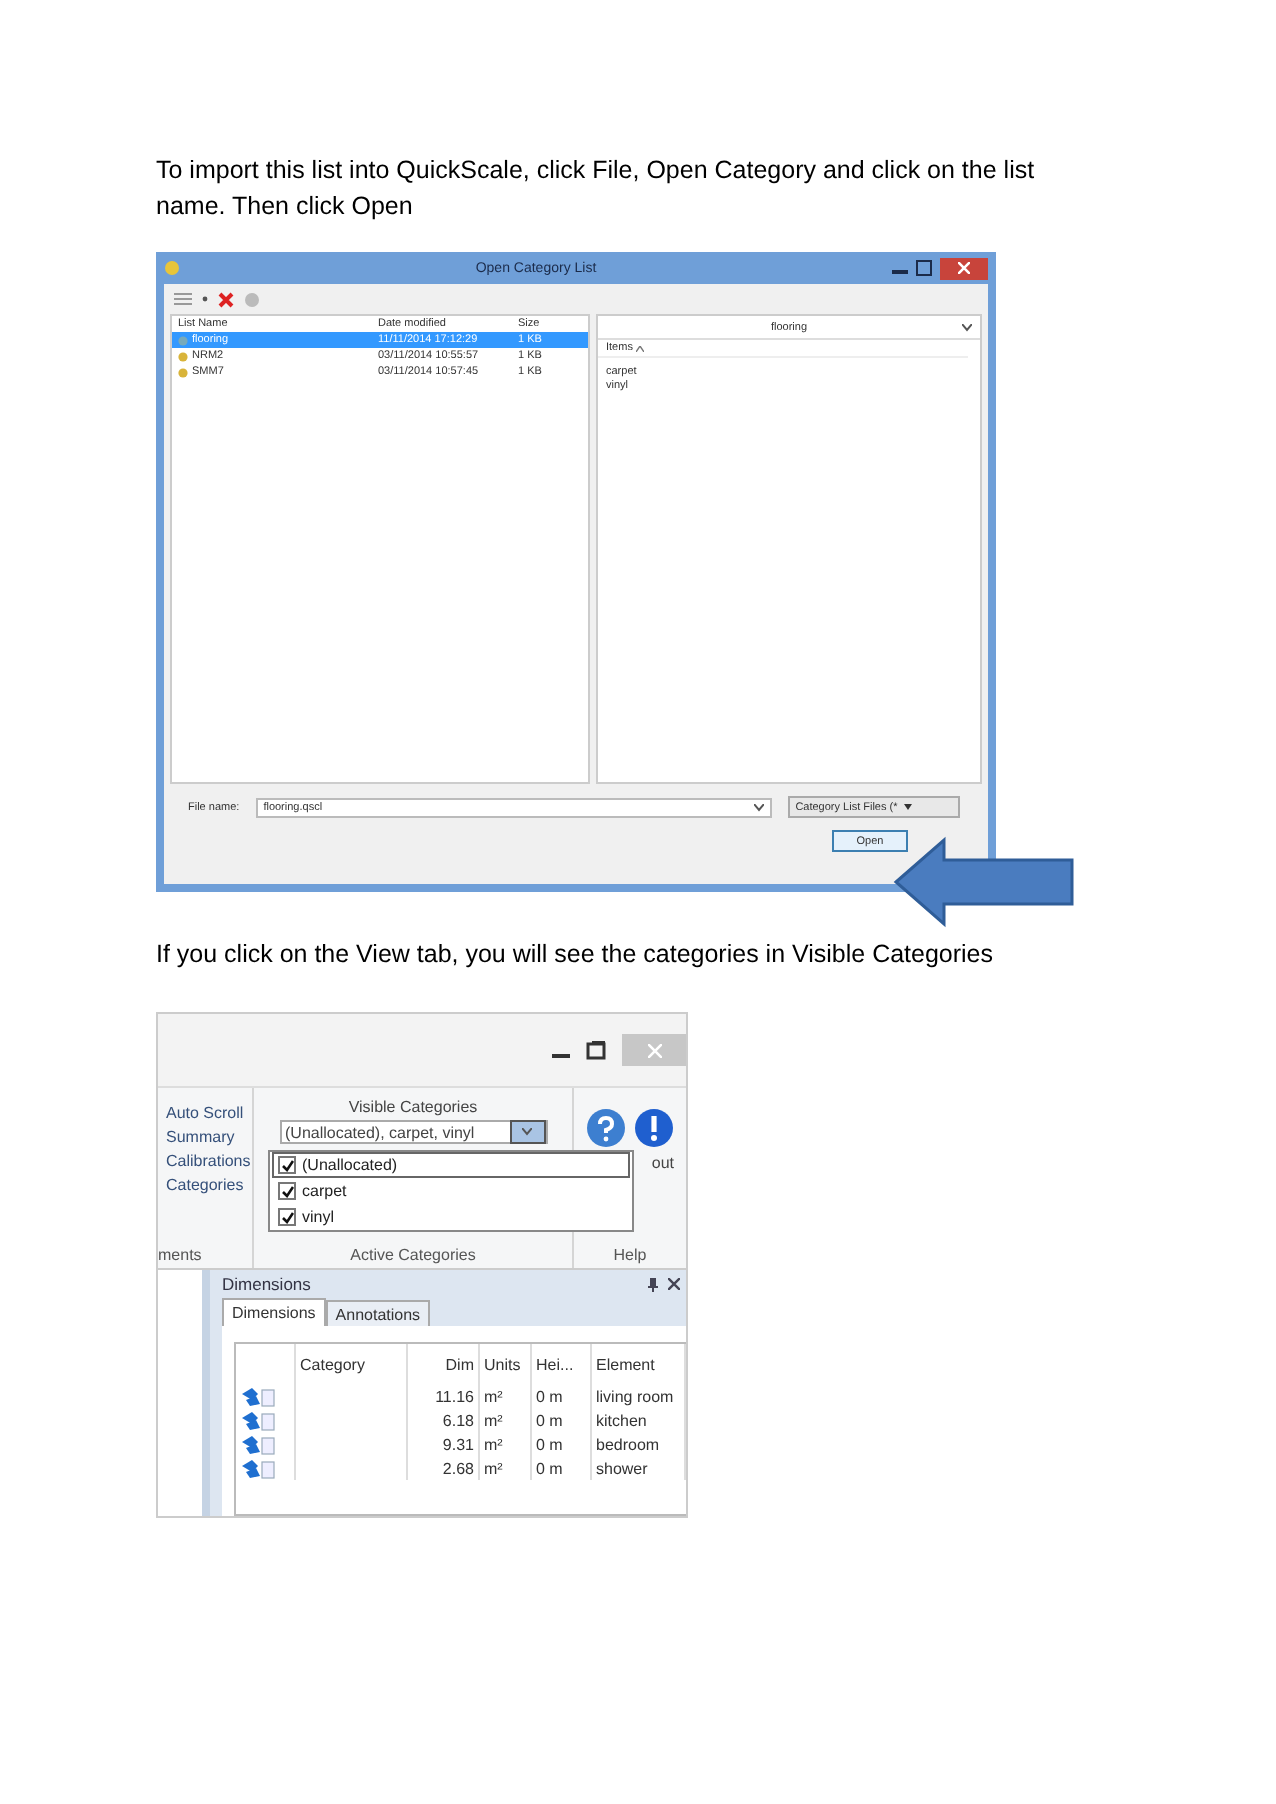  Describe the element at coordinates (506, 1364) in the screenshot. I see `column-header: Units` at that location.